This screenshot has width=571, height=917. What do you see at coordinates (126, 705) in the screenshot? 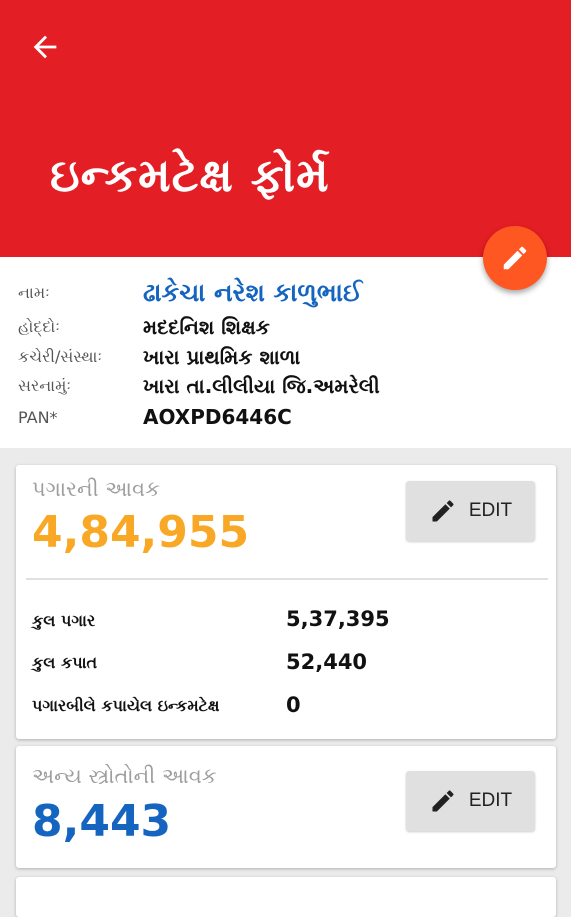
I see `tds-label: પગારબીલે કપાયેલ ઇન્કમટેક્ષ` at bounding box center [126, 705].